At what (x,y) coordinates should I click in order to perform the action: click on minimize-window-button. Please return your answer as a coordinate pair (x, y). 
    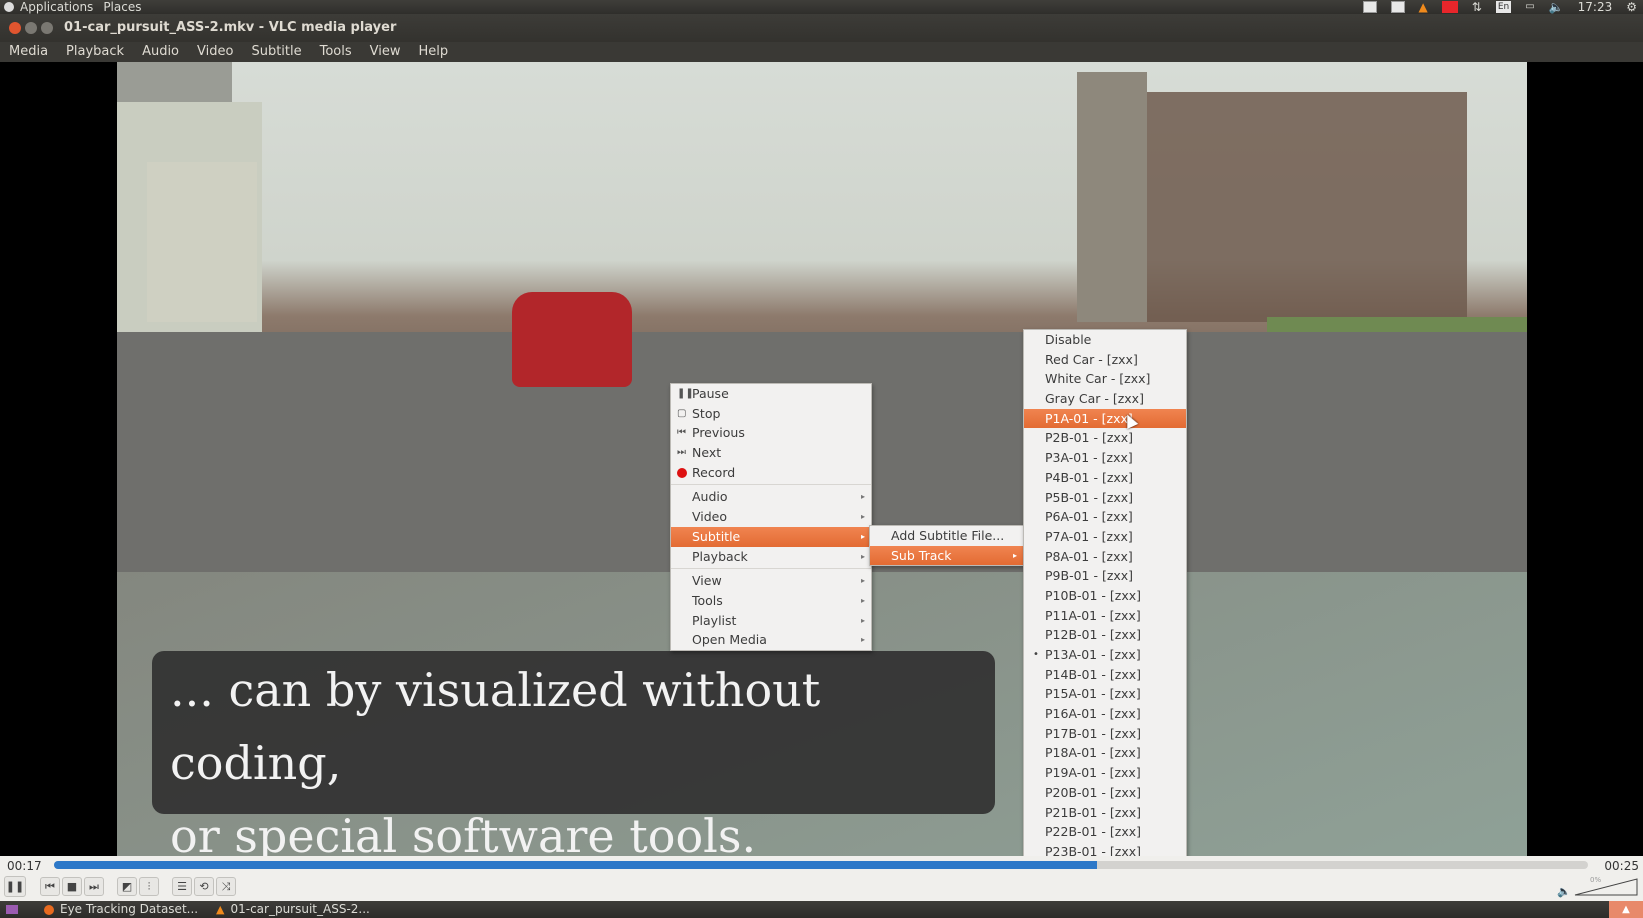
    Looking at the image, I should click on (31, 28).